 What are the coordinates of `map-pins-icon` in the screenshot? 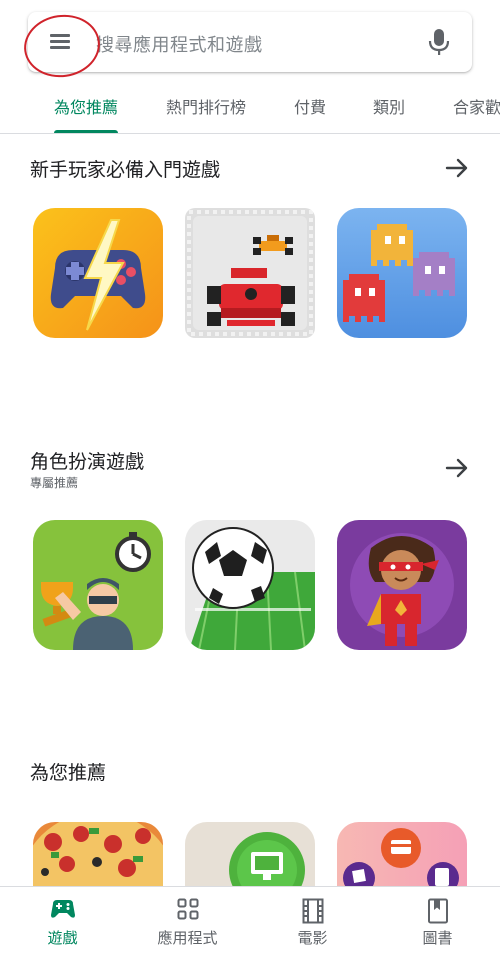 It's located at (402, 854).